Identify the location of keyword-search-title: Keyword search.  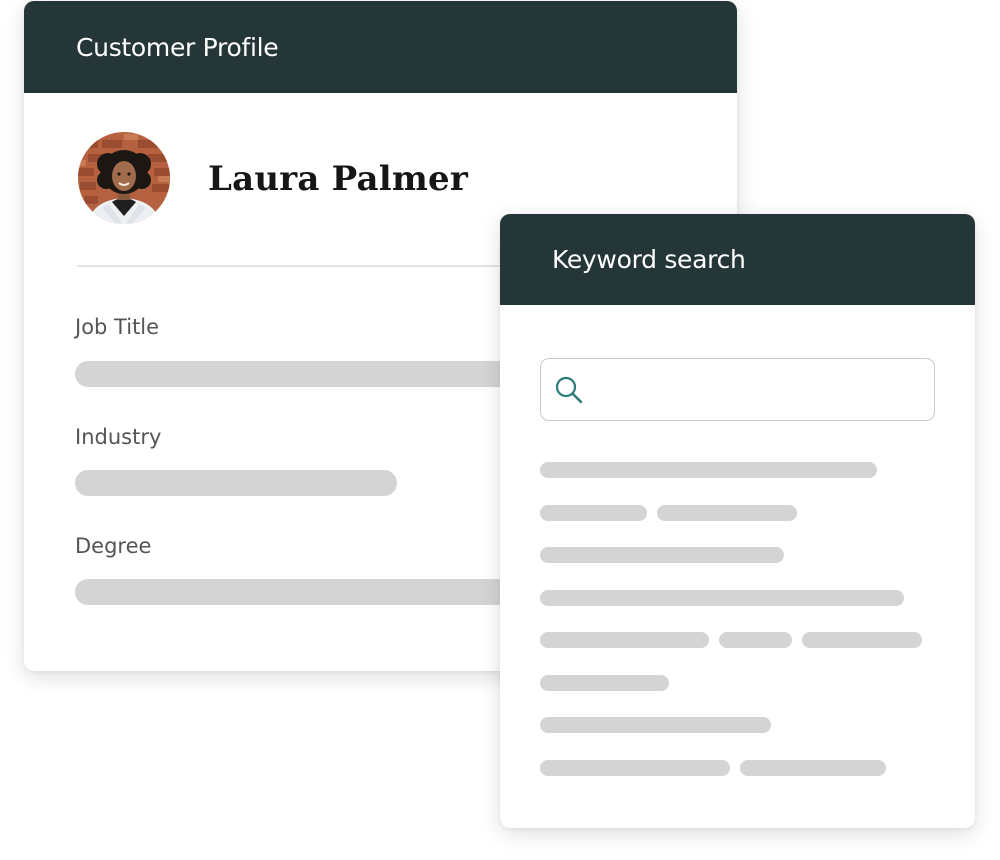
(649, 259).